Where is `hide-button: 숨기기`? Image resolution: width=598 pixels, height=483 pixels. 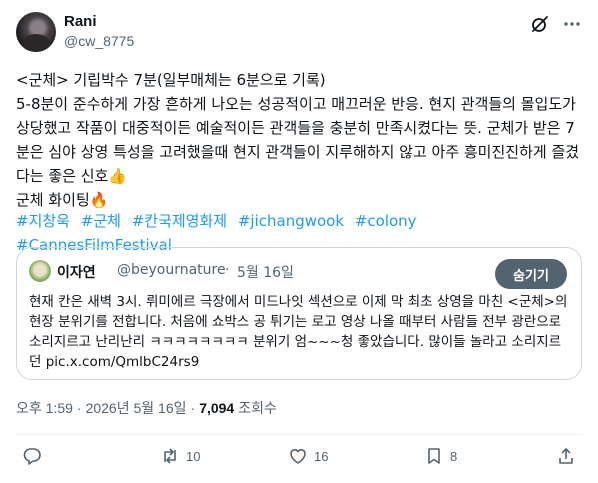 hide-button: 숨기기 is located at coordinates (531, 274).